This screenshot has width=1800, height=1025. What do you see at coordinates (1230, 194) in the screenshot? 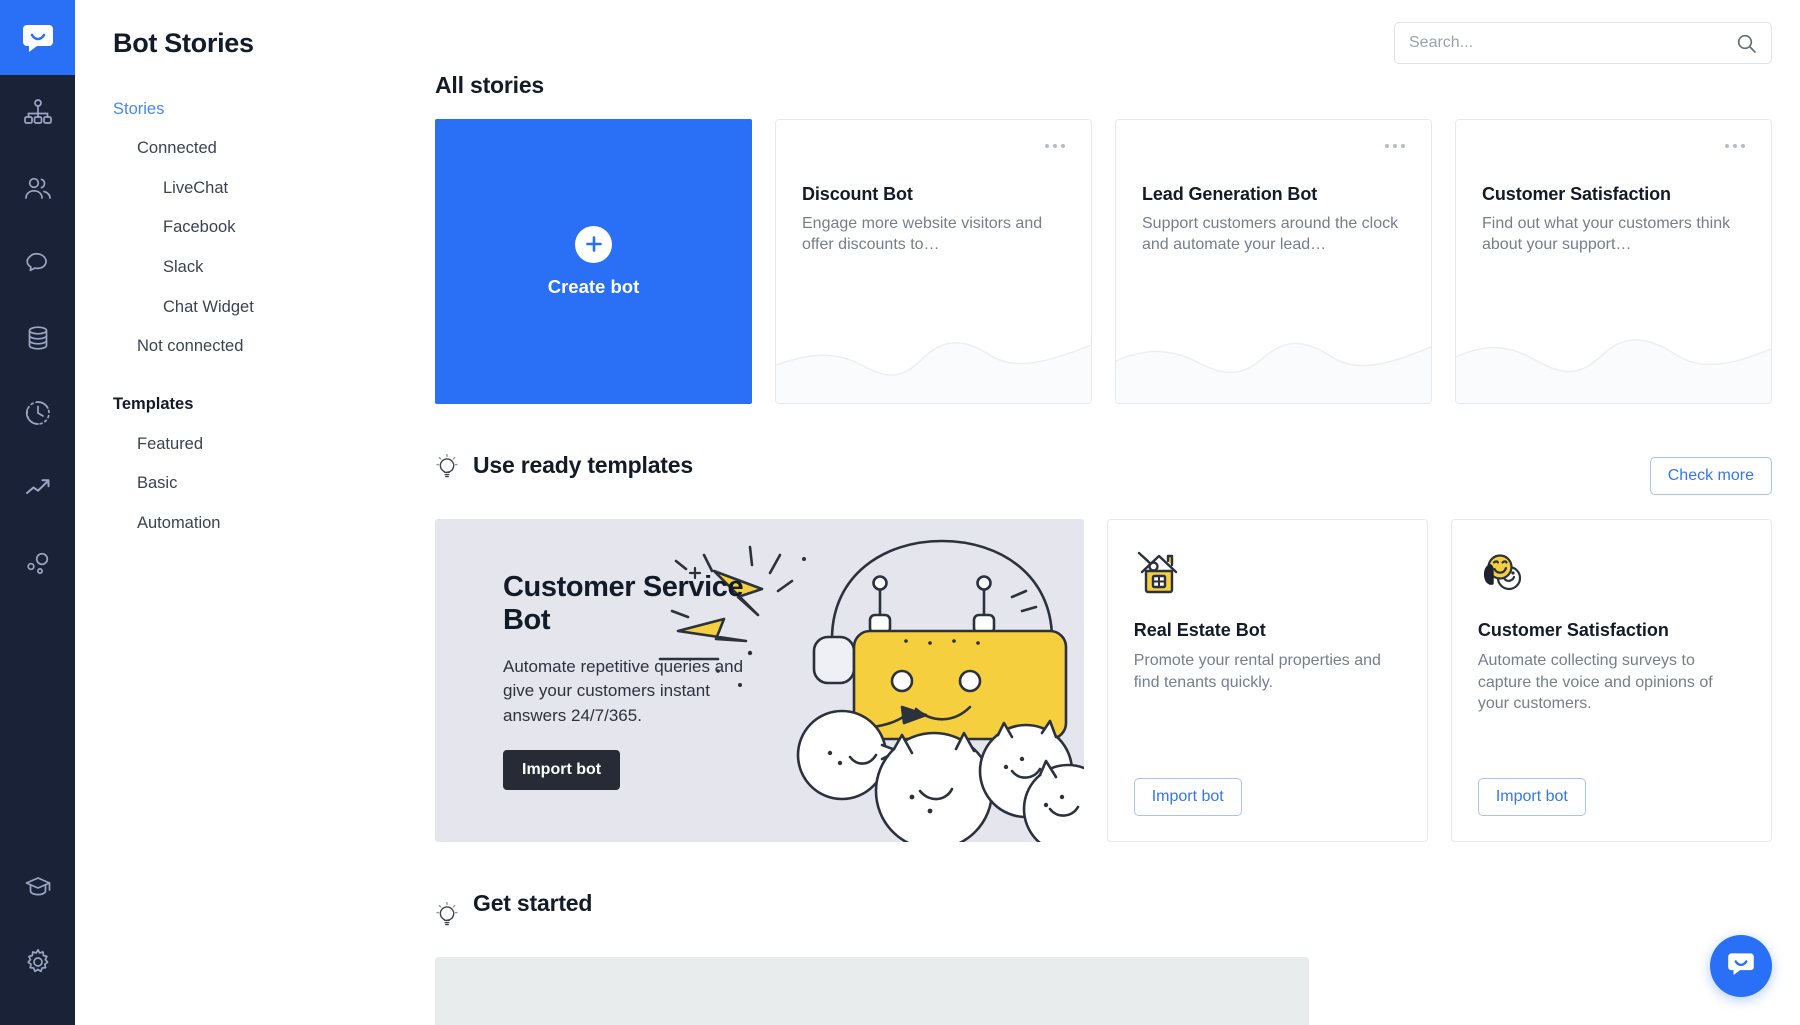
I see `story-card-title: Lead Generation Bot` at bounding box center [1230, 194].